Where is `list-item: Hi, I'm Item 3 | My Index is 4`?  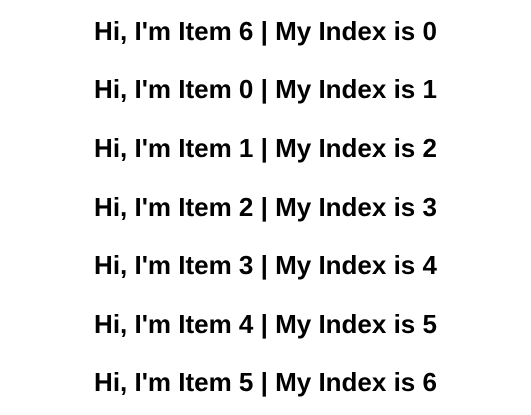 list-item: Hi, I'm Item 3 | My Index is 4 is located at coordinates (265, 265).